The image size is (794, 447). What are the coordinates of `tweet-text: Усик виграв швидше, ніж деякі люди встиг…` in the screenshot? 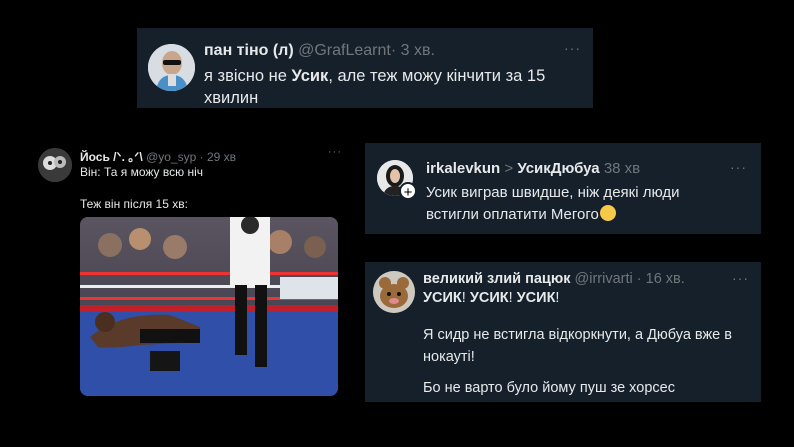 It's located at (553, 203).